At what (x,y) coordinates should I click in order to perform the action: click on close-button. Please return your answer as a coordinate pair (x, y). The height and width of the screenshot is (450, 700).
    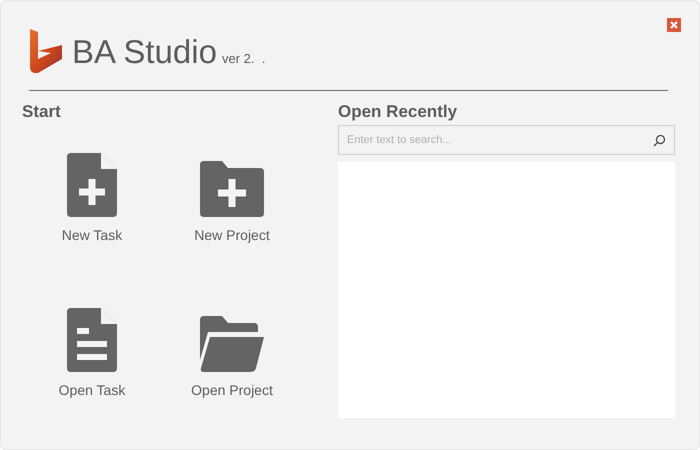
    Looking at the image, I should click on (674, 25).